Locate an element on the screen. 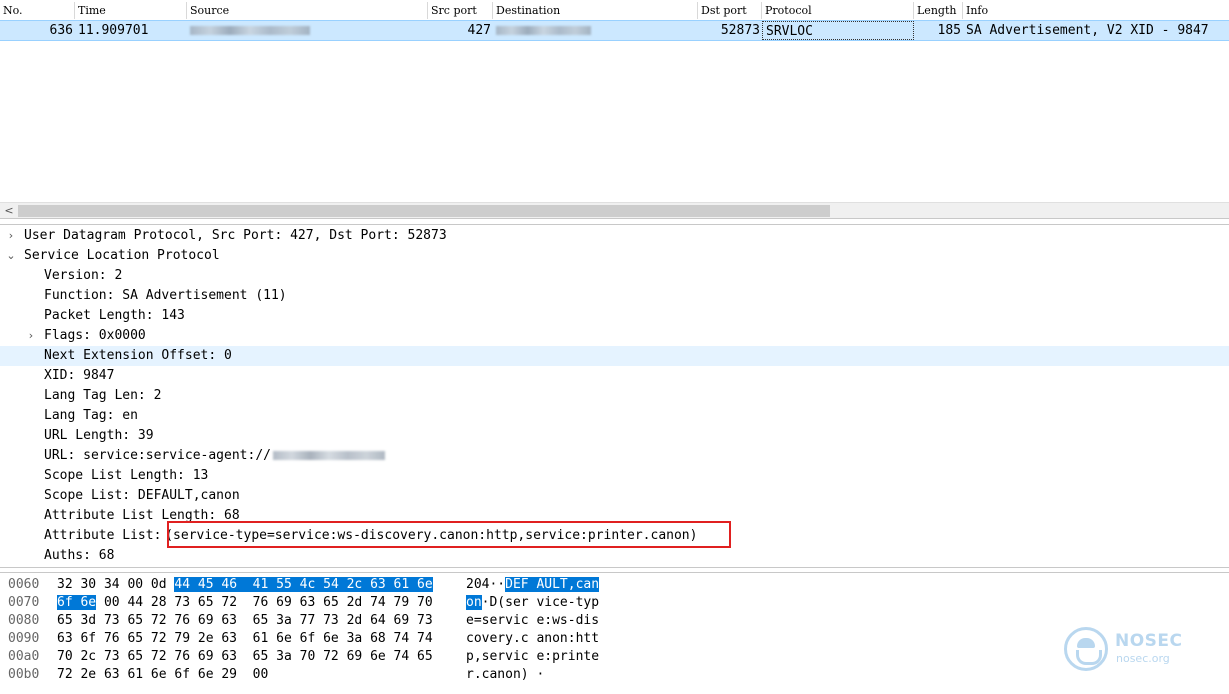  field-attribute-list-label: Attribute List: is located at coordinates (107, 535).